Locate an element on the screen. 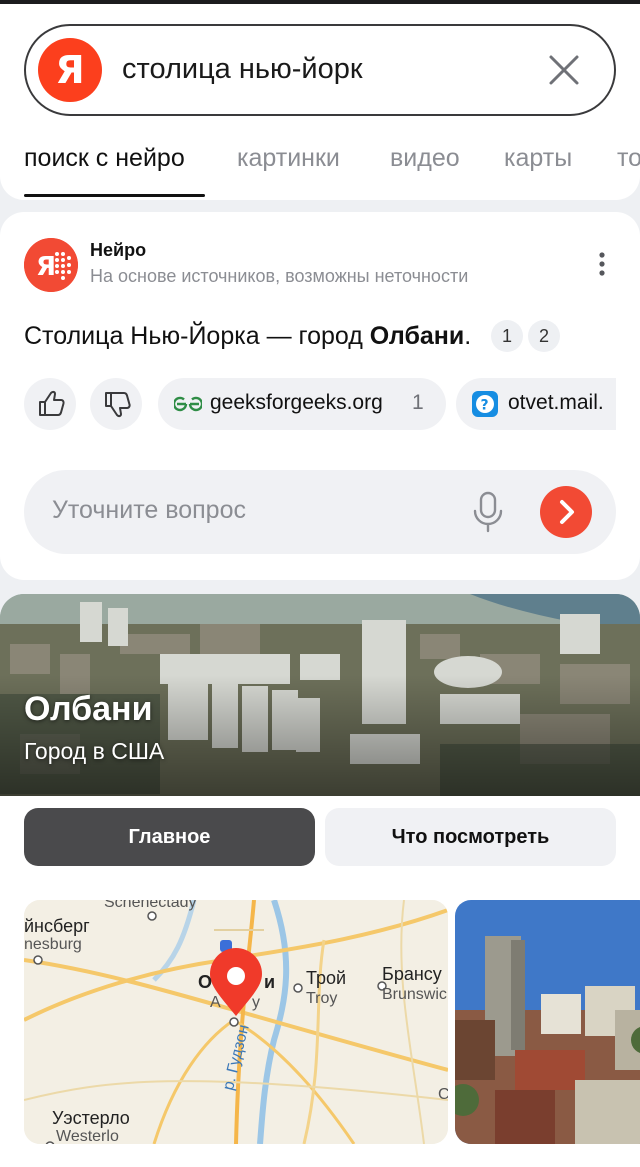 The width and height of the screenshot is (640, 1167). submit-button is located at coordinates (566, 512).